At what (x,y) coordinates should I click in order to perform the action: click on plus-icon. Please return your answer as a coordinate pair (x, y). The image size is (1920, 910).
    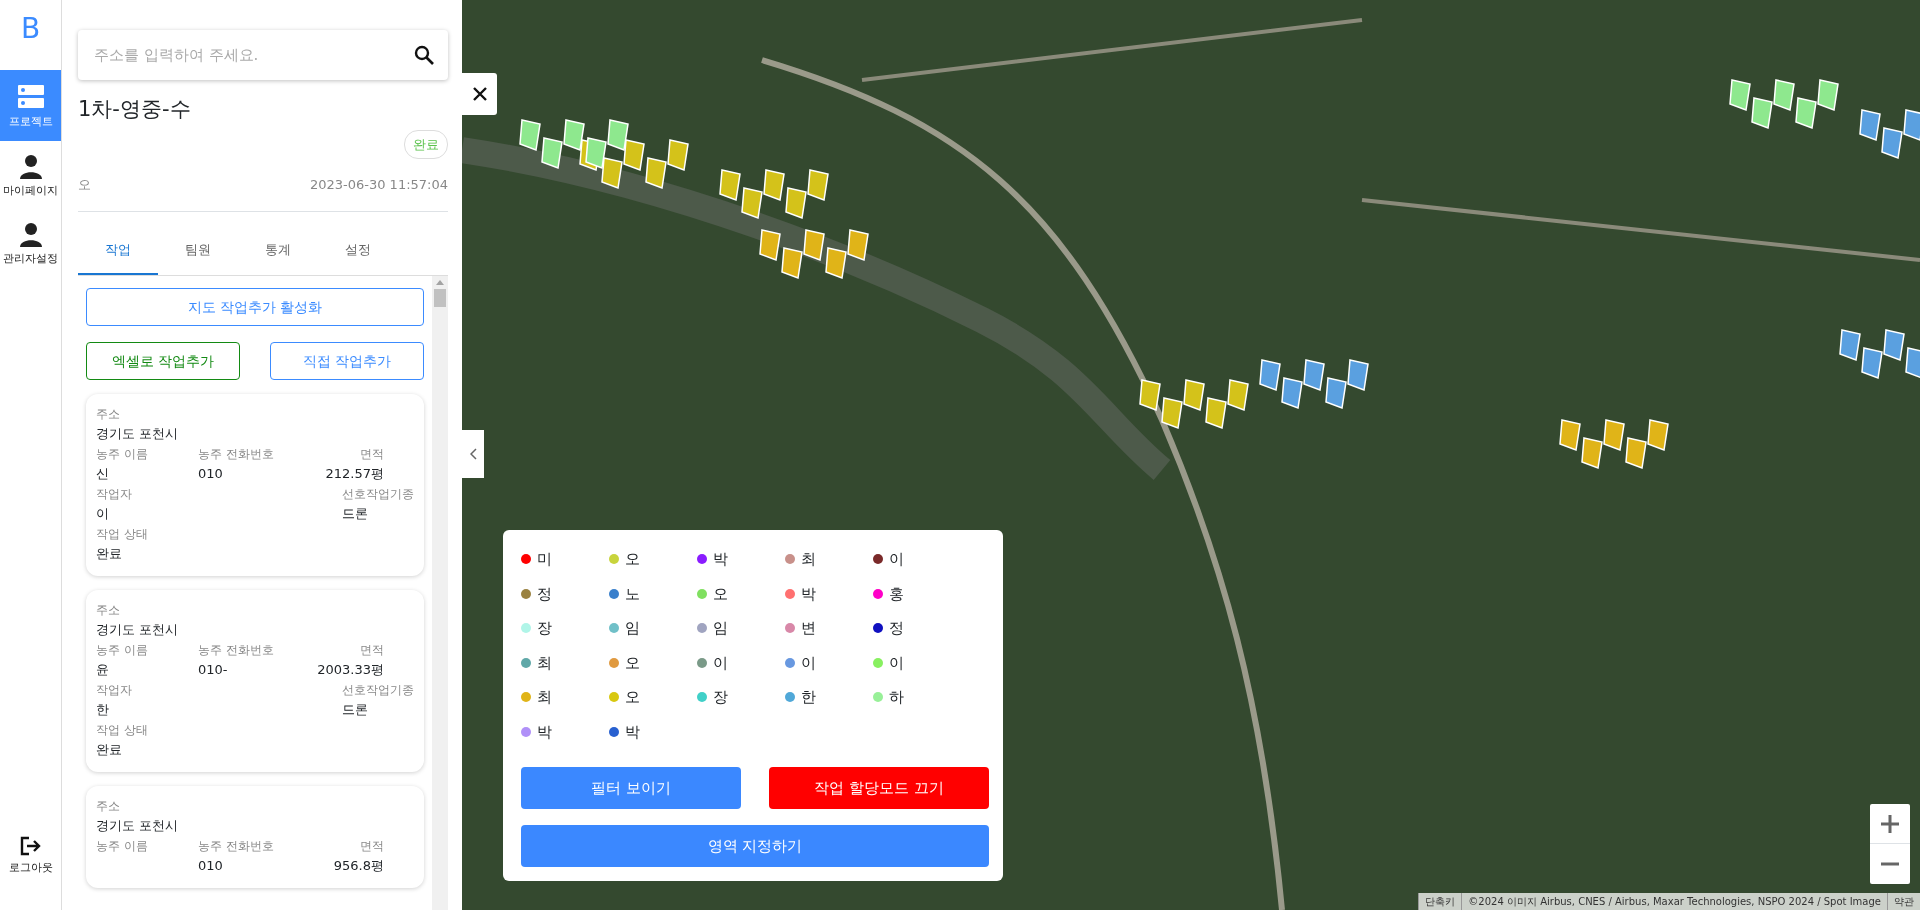
    Looking at the image, I should click on (1890, 823).